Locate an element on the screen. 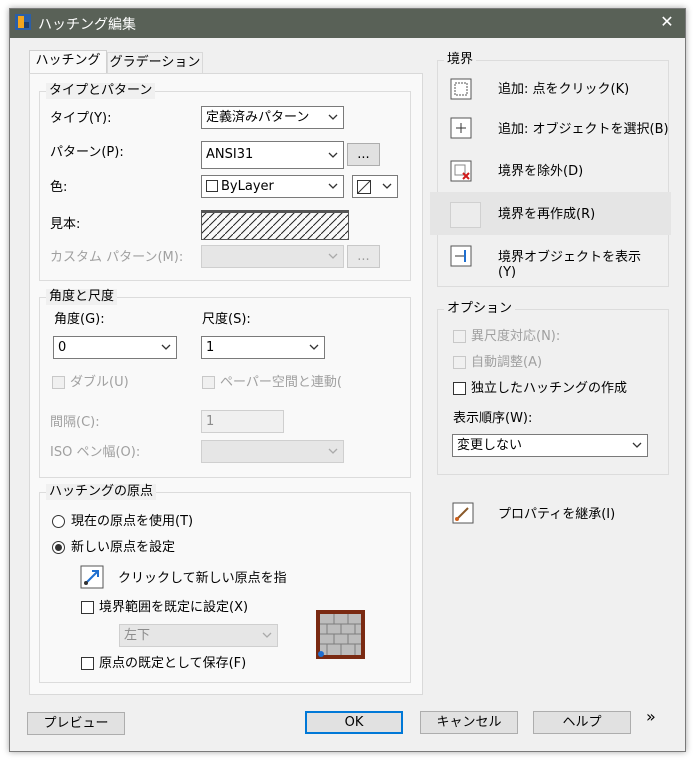  draw-order-value: 変更しない is located at coordinates (490, 445).